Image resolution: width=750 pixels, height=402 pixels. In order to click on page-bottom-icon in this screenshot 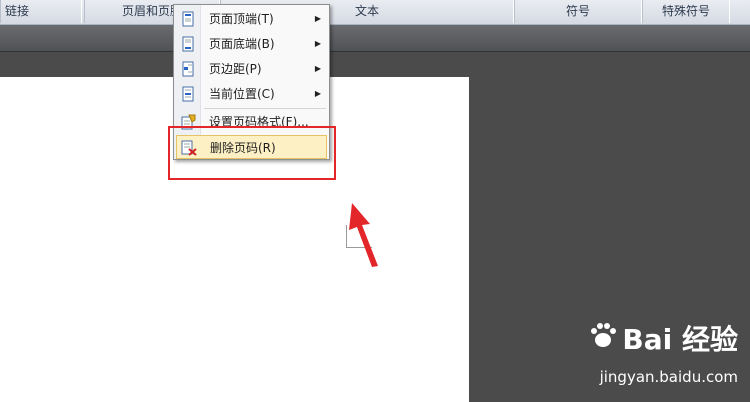, I will do `click(188, 44)`.